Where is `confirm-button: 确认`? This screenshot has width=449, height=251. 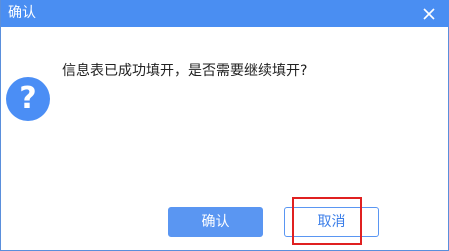 confirm-button: 确认 is located at coordinates (215, 222).